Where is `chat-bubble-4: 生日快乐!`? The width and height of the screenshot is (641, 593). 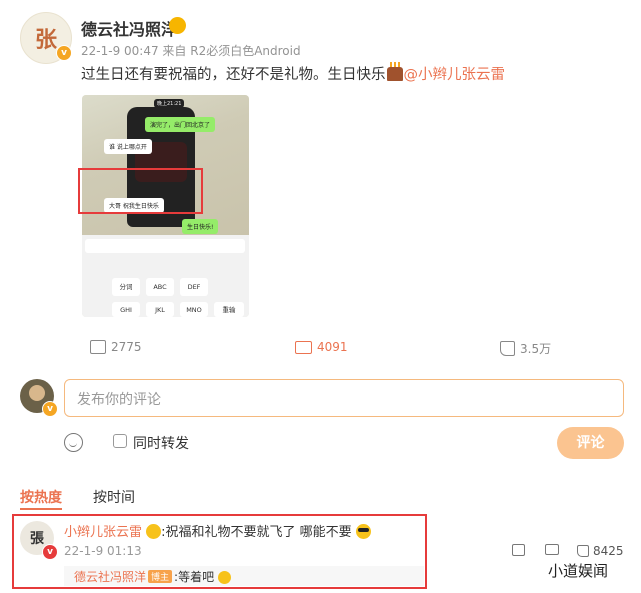 chat-bubble-4: 生日快乐! is located at coordinates (200, 226).